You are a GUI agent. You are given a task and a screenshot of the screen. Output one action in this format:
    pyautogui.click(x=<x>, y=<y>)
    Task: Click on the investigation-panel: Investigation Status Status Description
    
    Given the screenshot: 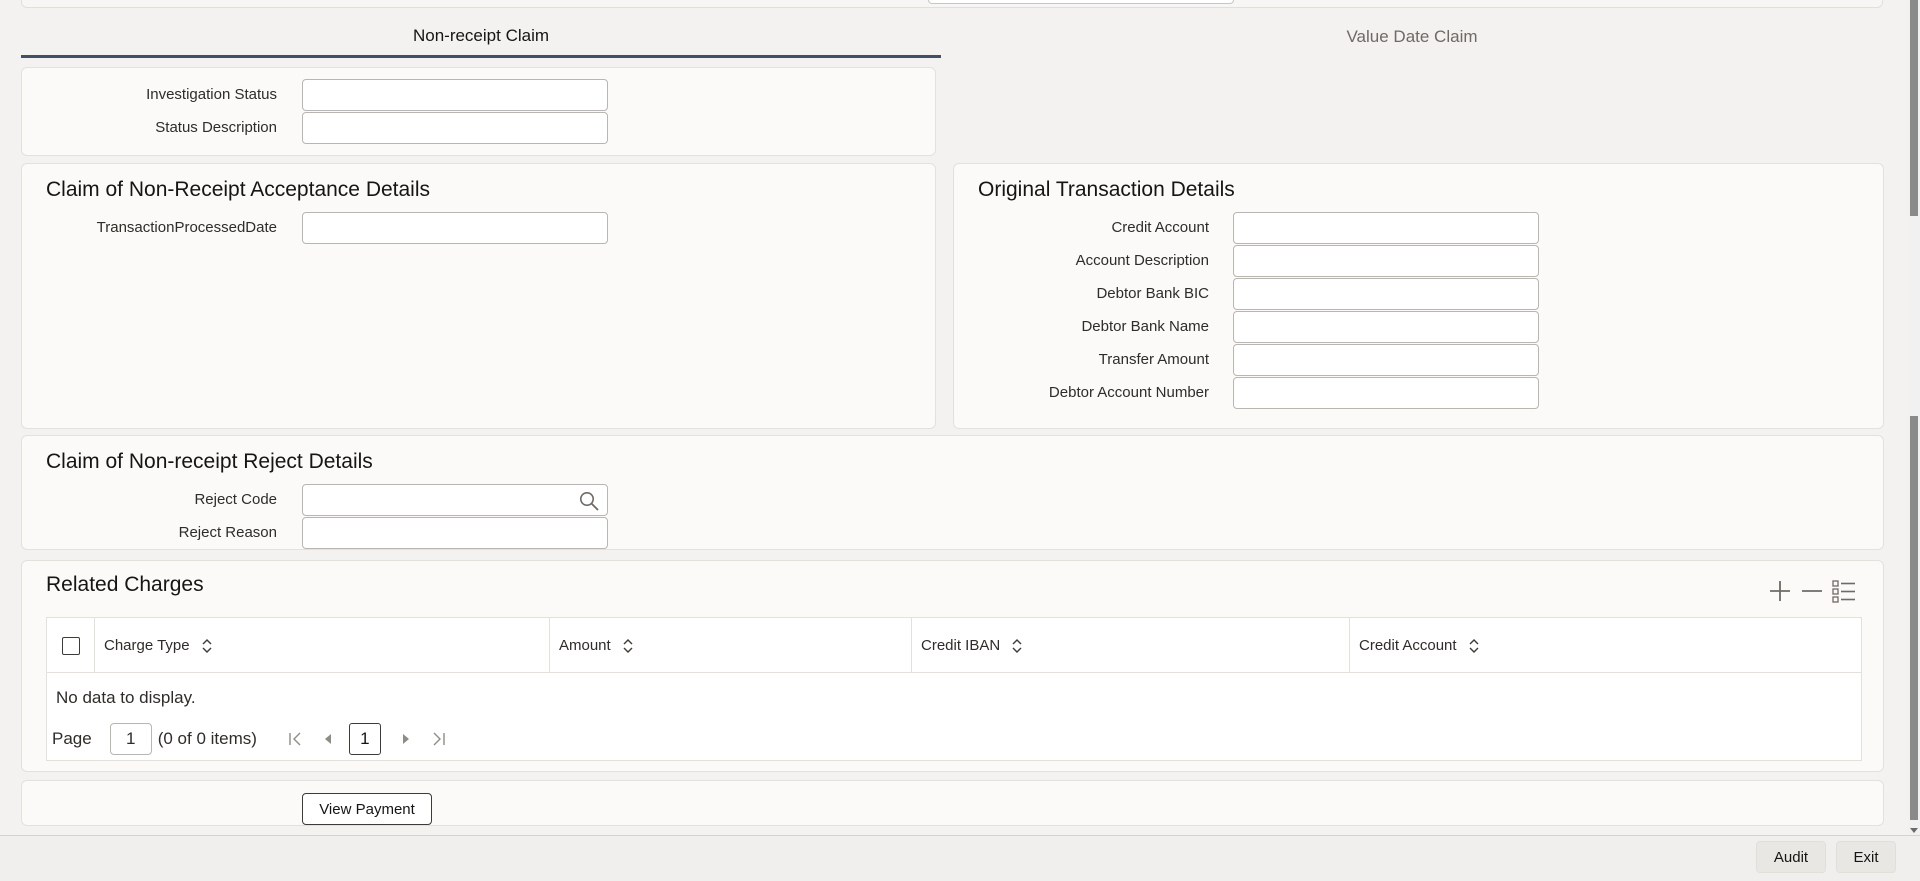 What is the action you would take?
    pyautogui.click(x=478, y=111)
    